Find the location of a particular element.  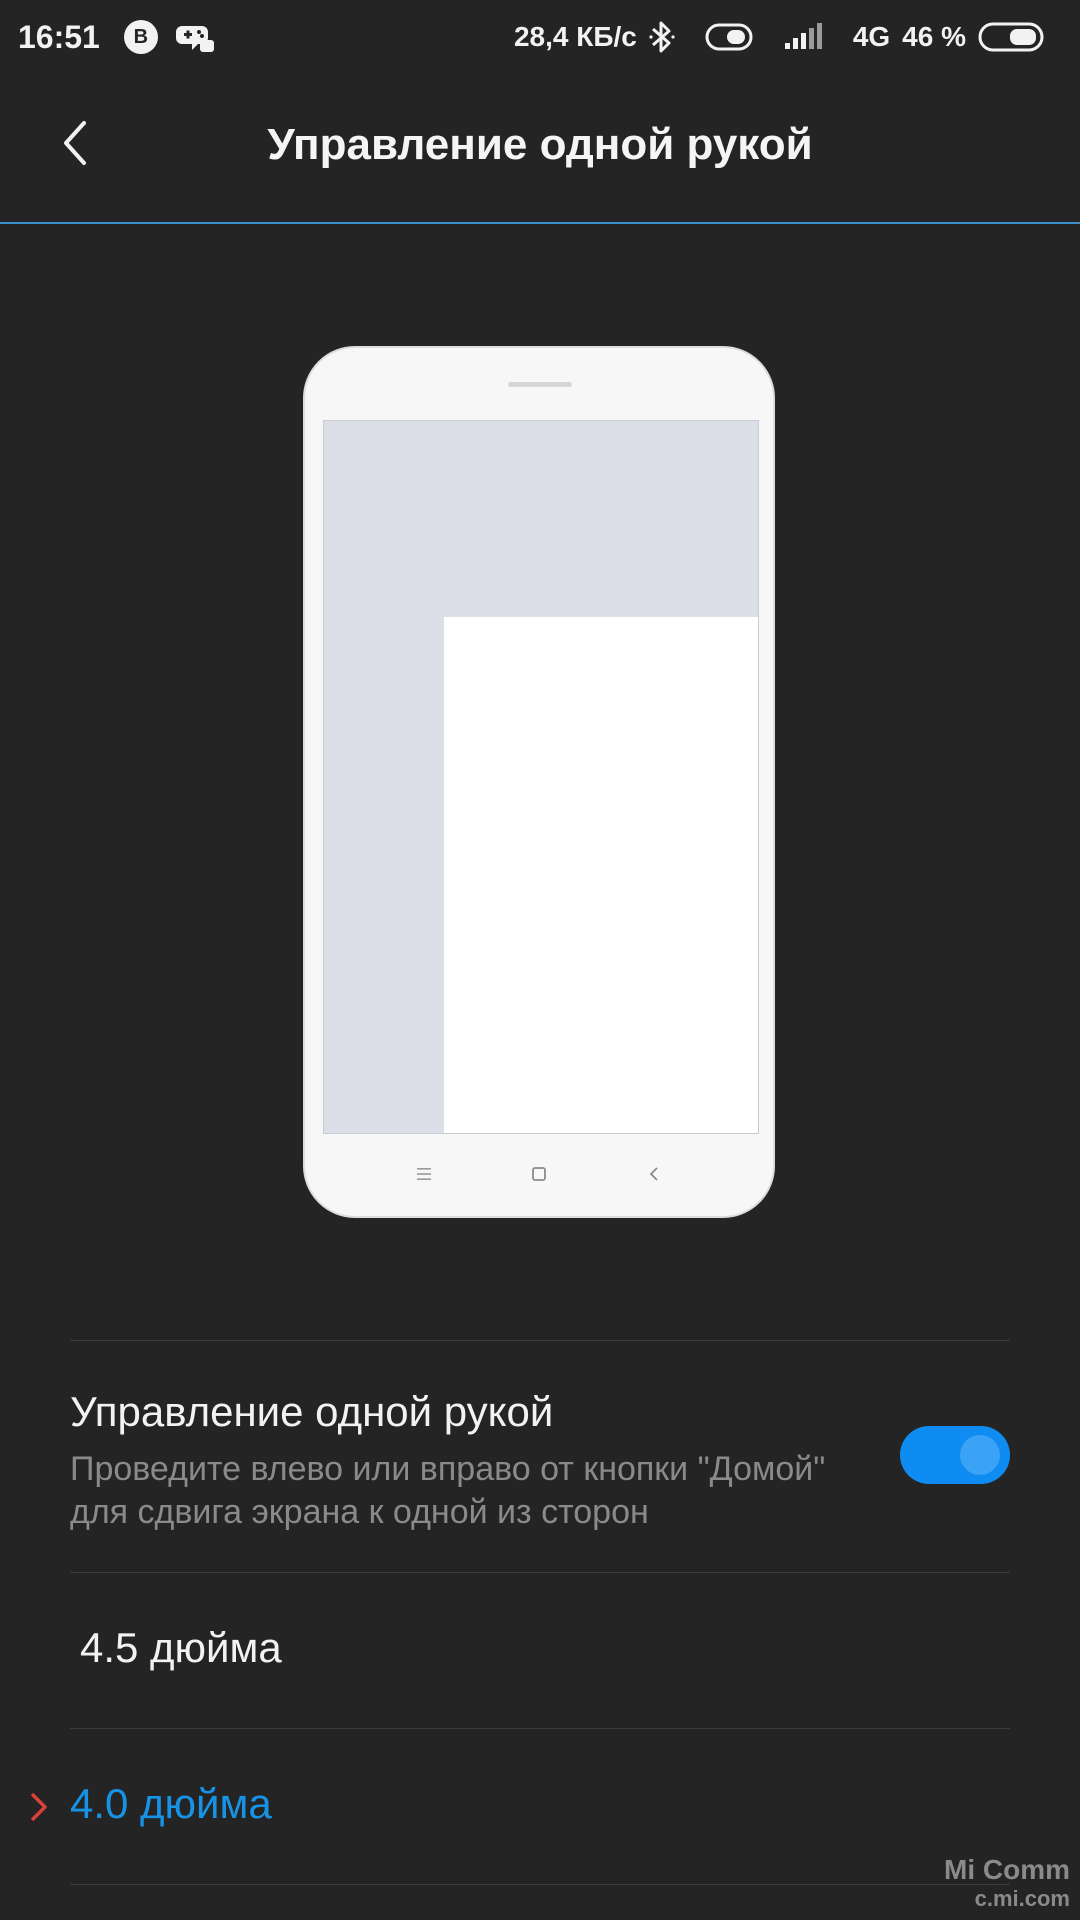

gamepad-icon is located at coordinates (195, 37).